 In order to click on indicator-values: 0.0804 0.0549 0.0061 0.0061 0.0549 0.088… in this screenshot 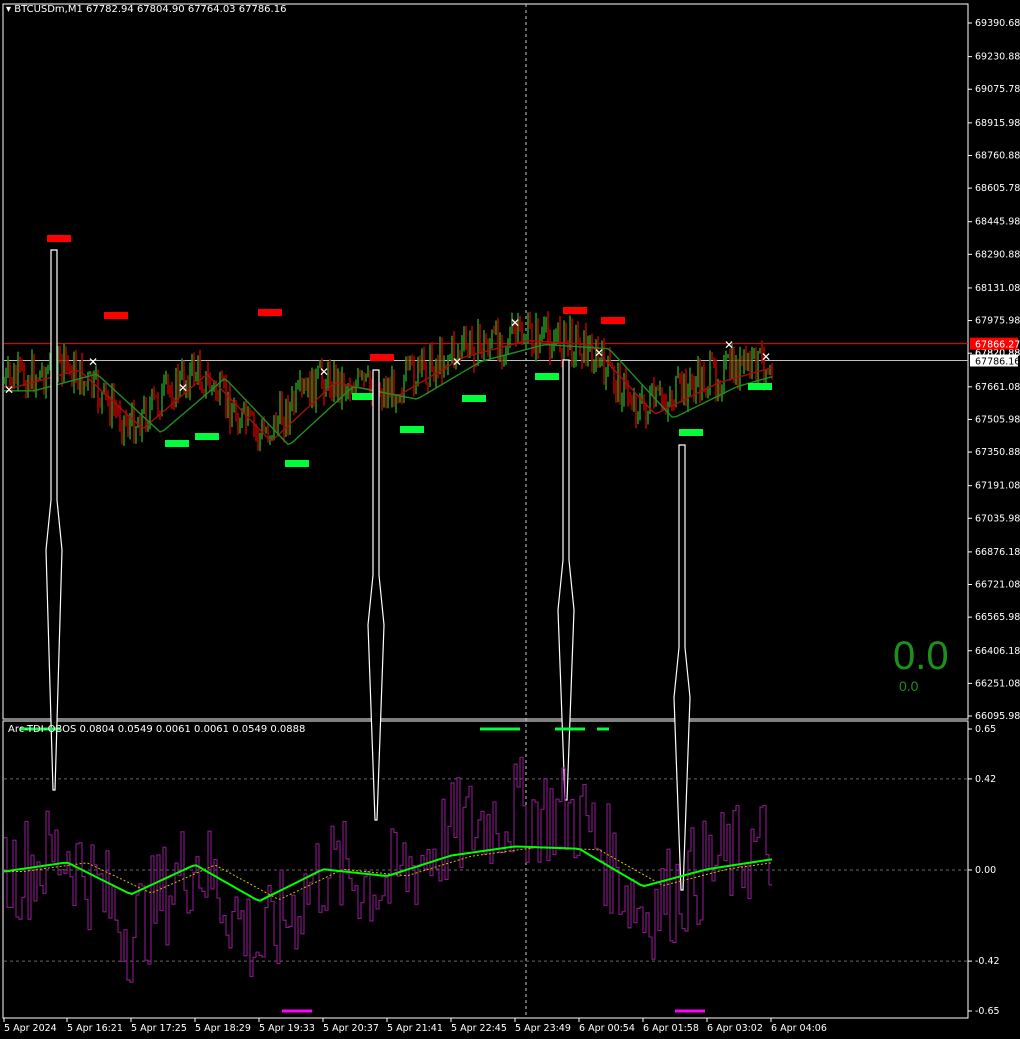, I will do `click(192, 729)`.